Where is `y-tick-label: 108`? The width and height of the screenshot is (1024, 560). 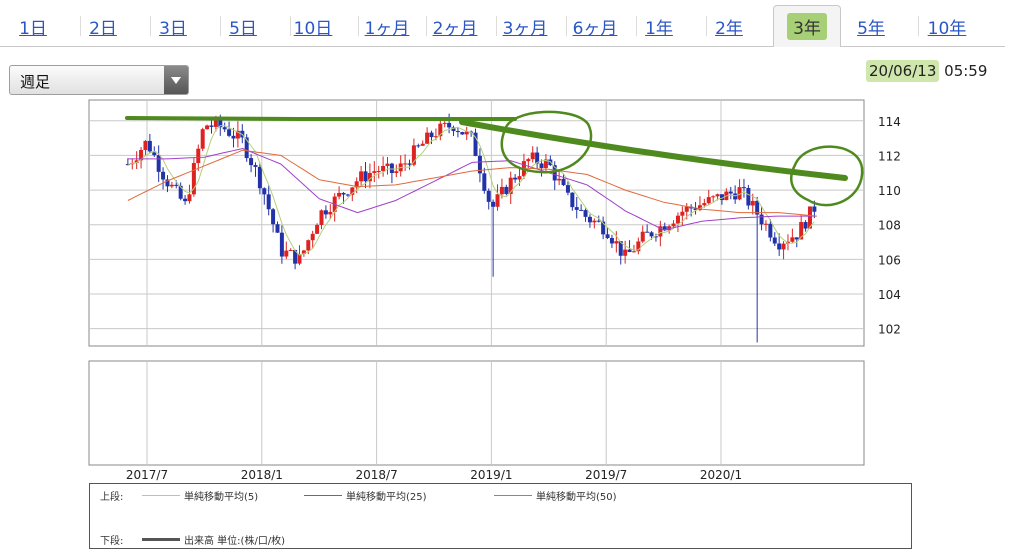 y-tick-label: 108 is located at coordinates (889, 226).